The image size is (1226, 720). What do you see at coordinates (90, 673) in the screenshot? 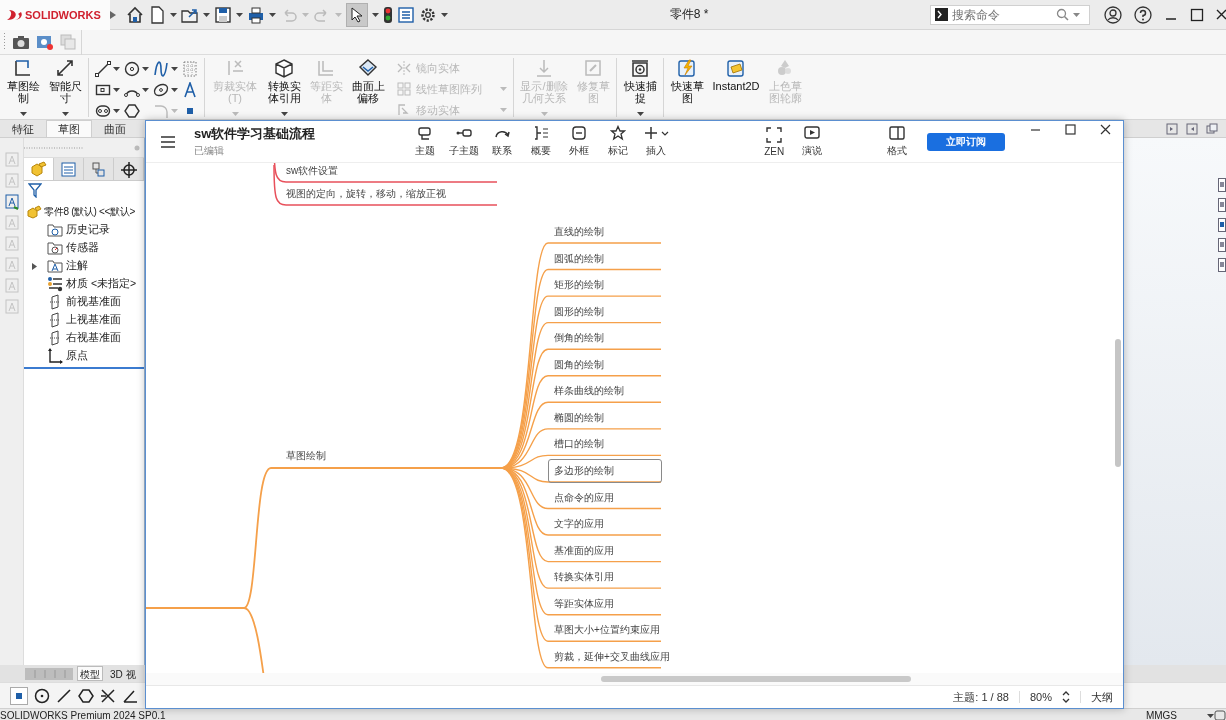
I see `model-tab: 模型` at bounding box center [90, 673].